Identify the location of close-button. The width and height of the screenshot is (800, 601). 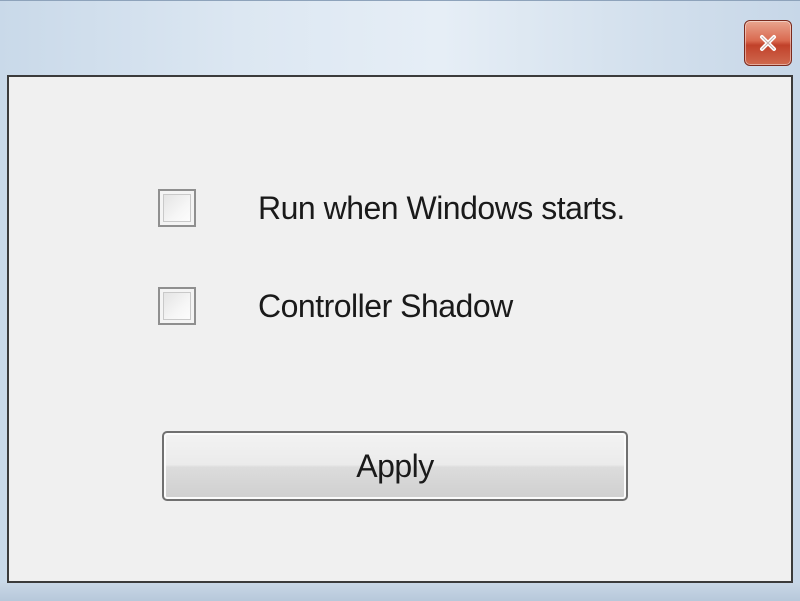
(768, 43).